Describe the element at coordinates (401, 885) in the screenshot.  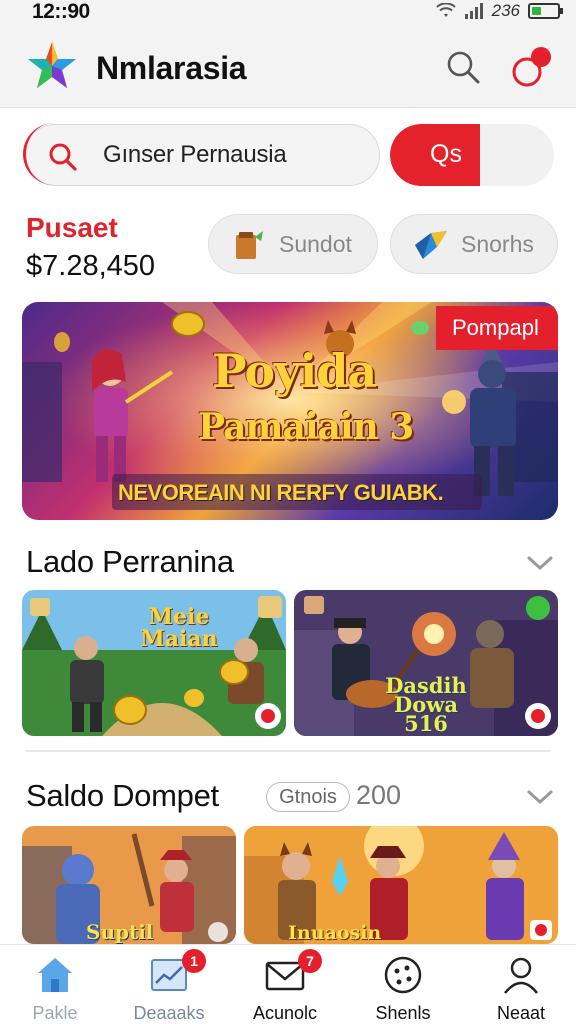
I see `game-card: Inuaosin` at that location.